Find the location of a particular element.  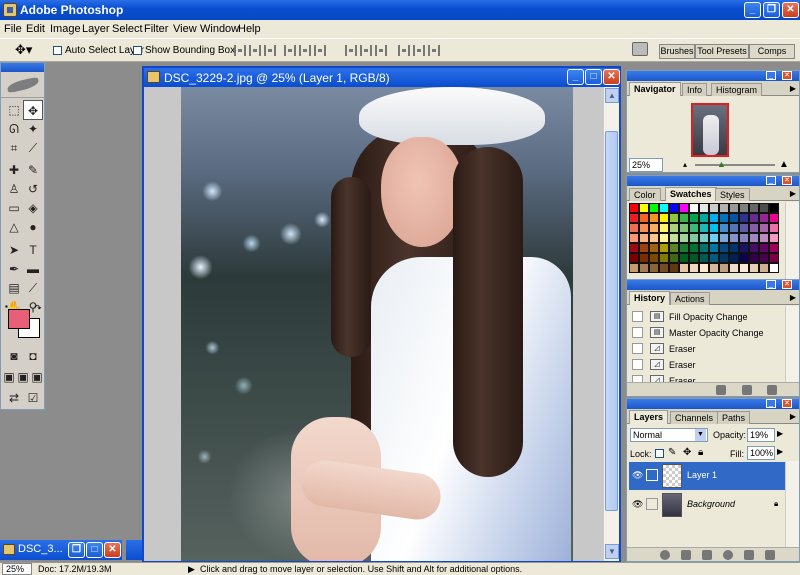

opacity-field: 19% is located at coordinates (761, 435).